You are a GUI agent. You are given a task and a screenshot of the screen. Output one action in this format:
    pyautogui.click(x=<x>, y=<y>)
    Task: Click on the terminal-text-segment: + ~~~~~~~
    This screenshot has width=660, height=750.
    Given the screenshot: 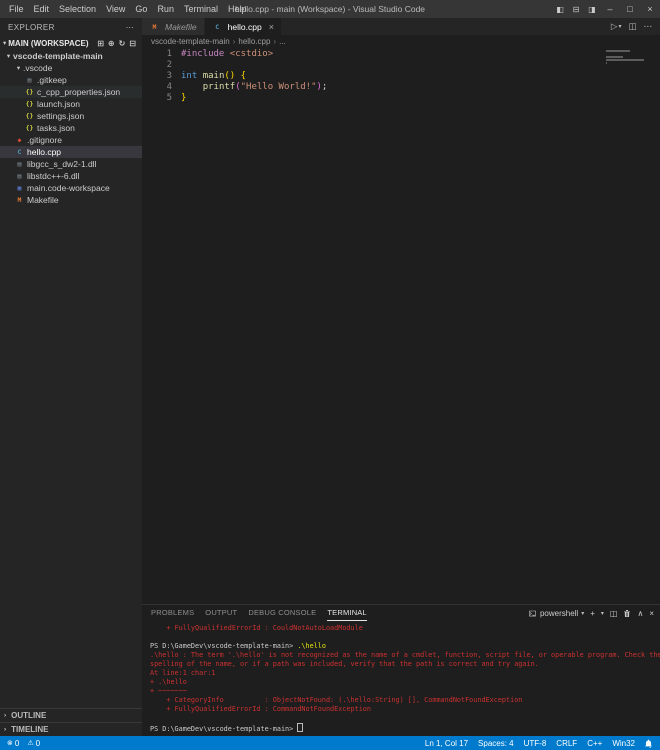 What is the action you would take?
    pyautogui.click(x=168, y=691)
    